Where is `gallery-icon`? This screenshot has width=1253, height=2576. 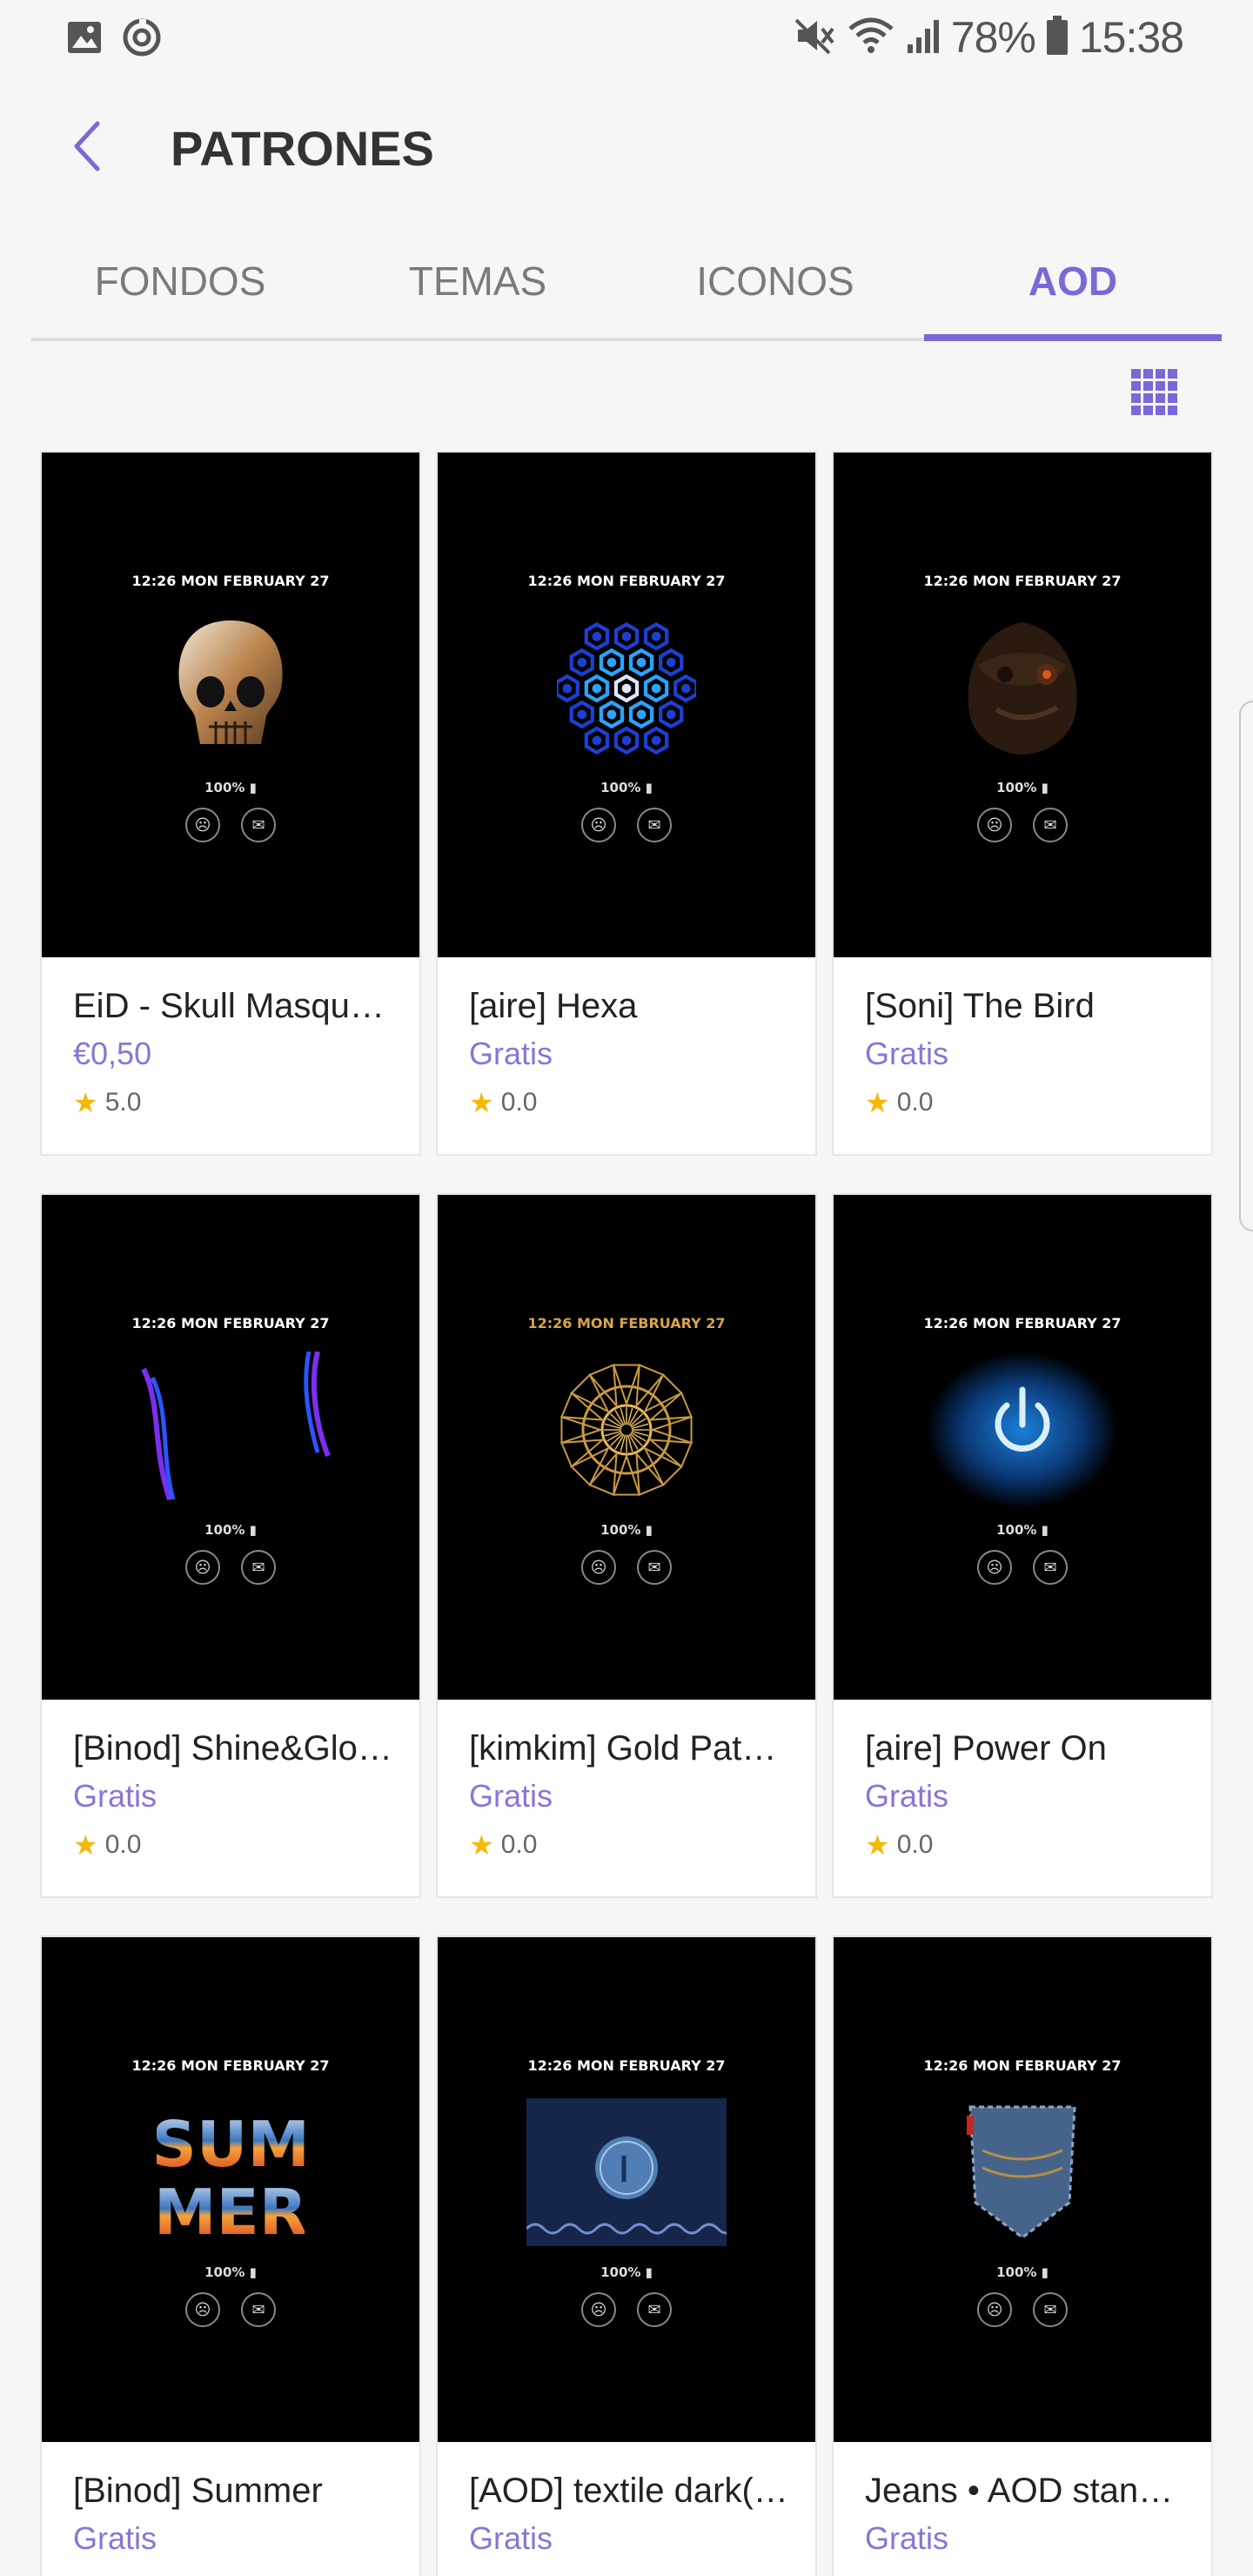
gallery-icon is located at coordinates (84, 40).